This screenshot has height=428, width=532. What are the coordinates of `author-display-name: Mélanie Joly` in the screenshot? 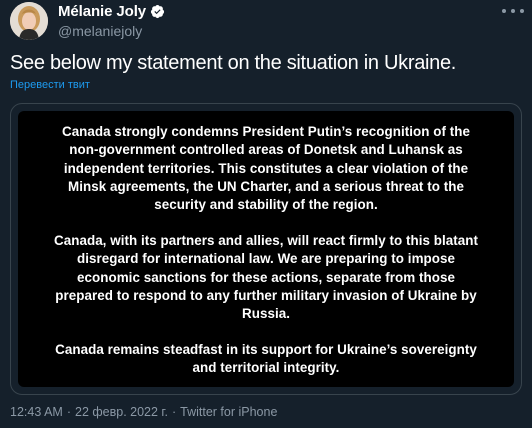 It's located at (102, 11).